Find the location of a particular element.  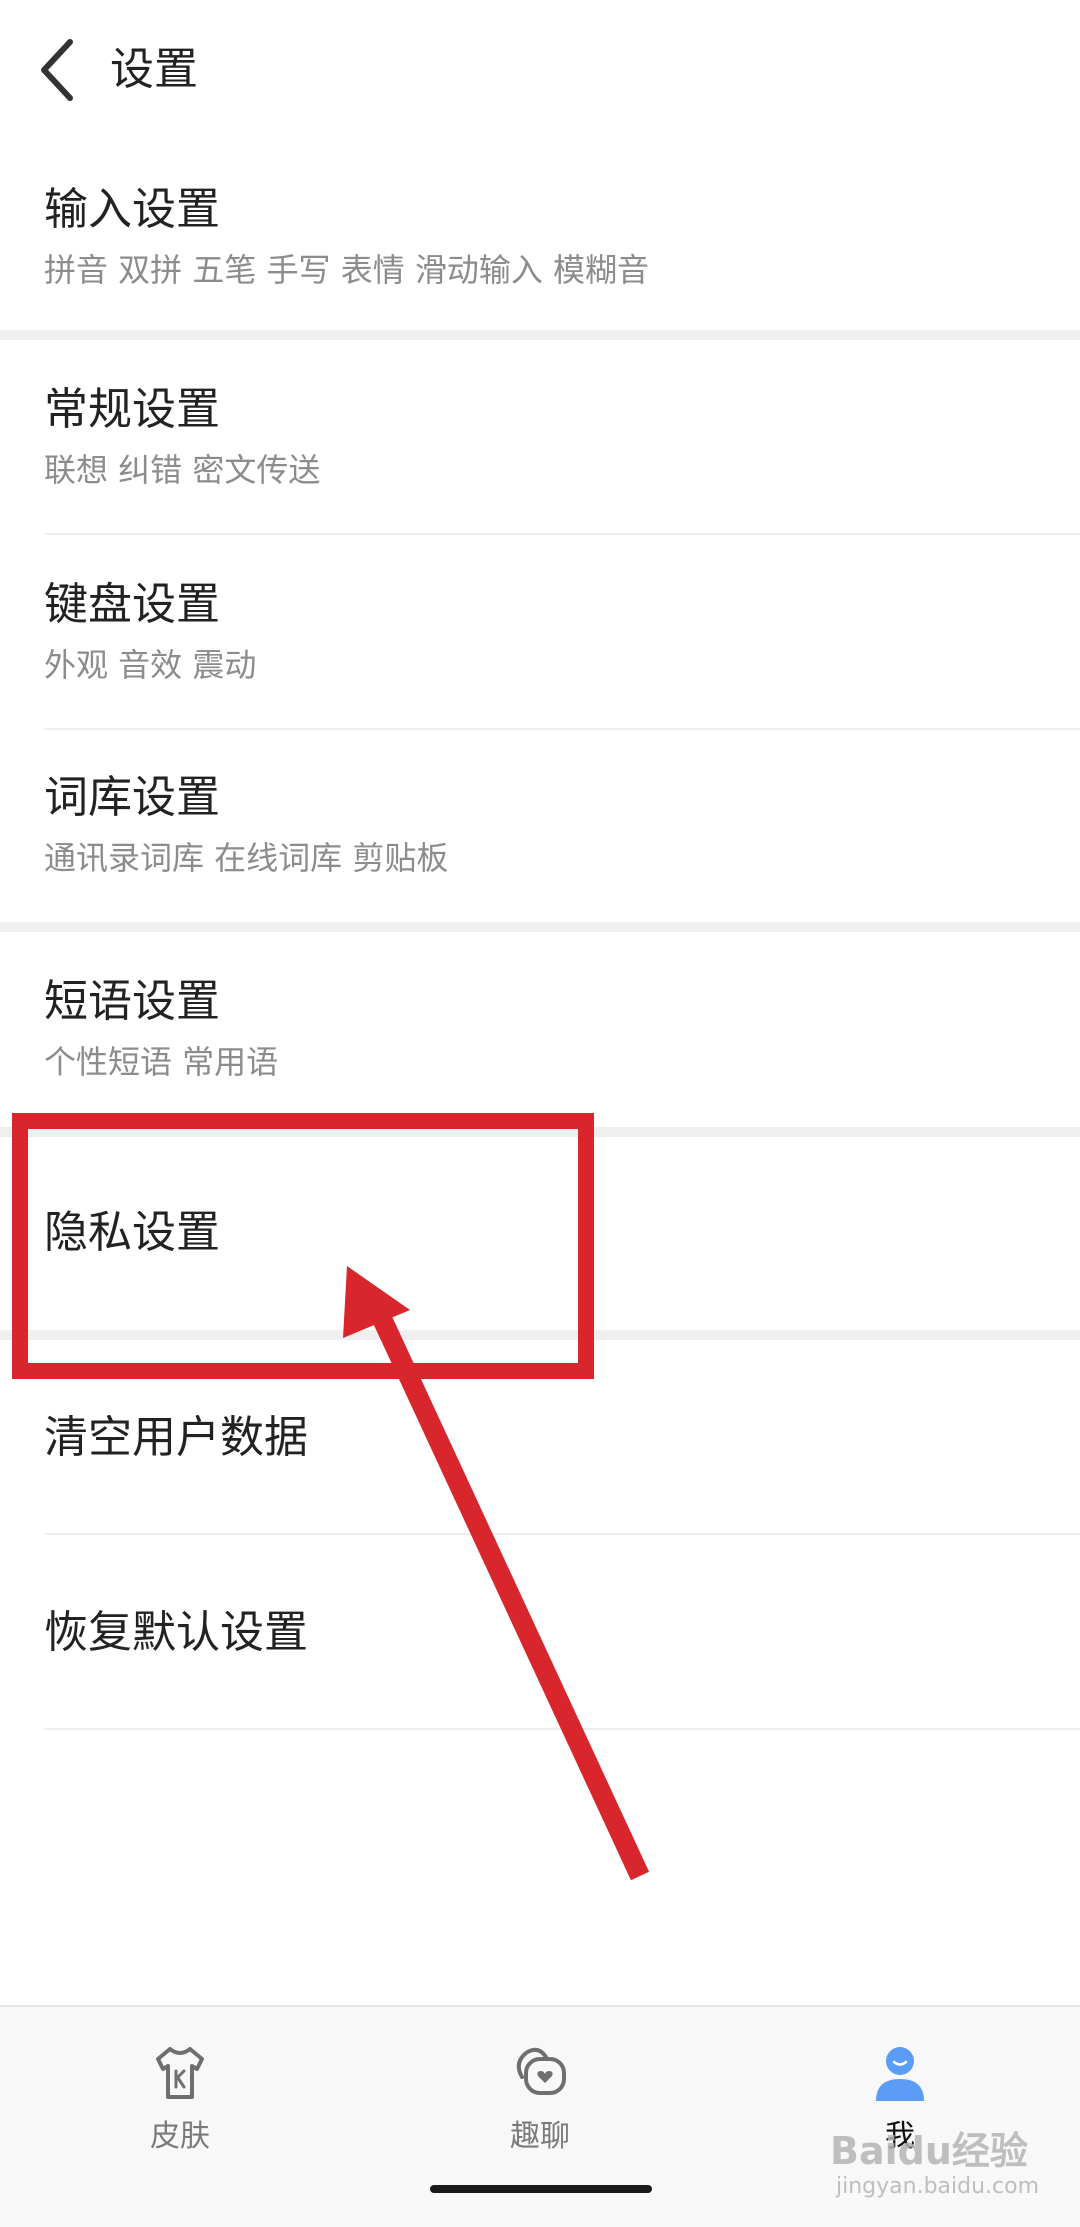

tab-skin-label: 皮肤 is located at coordinates (180, 2136).